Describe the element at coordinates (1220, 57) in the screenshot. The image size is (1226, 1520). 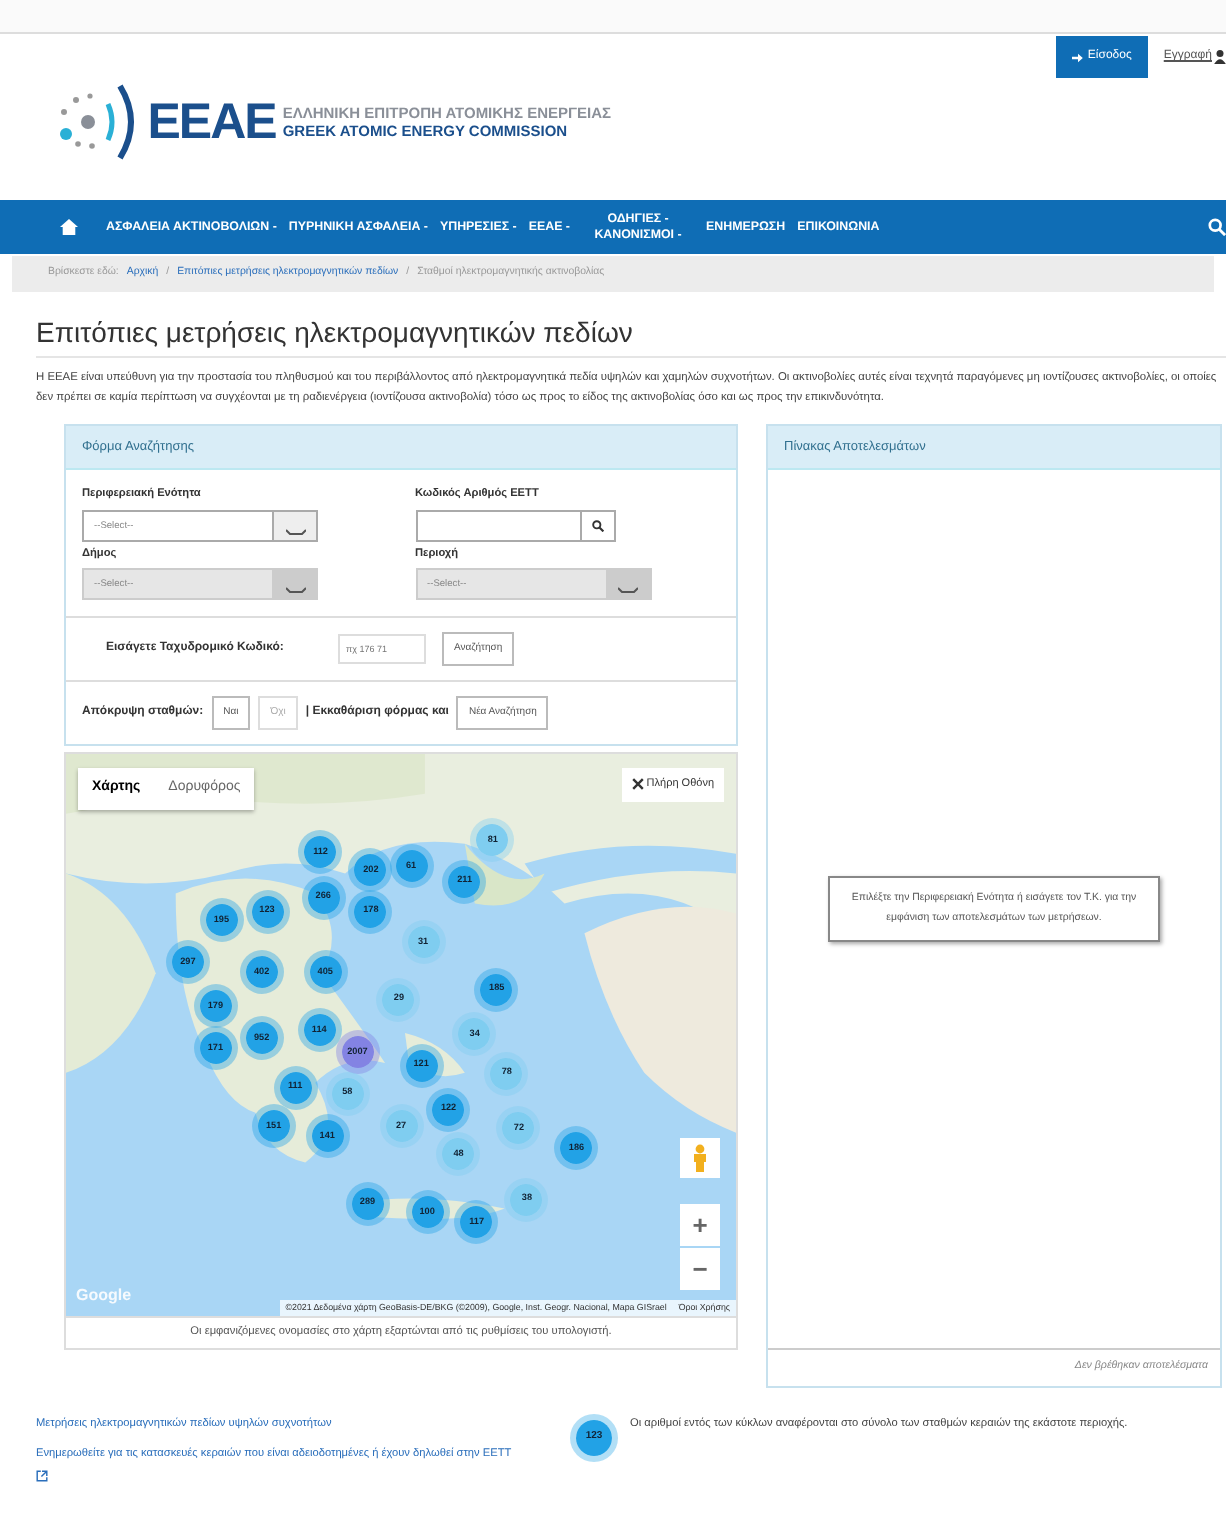
I see `user-icon` at that location.